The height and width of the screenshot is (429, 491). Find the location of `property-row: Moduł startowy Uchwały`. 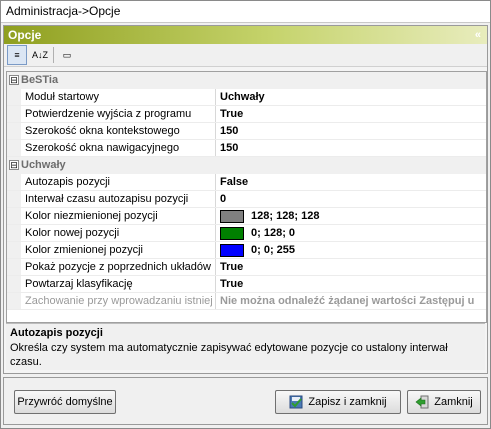

property-row: Moduł startowy Uchwały is located at coordinates (246, 97).